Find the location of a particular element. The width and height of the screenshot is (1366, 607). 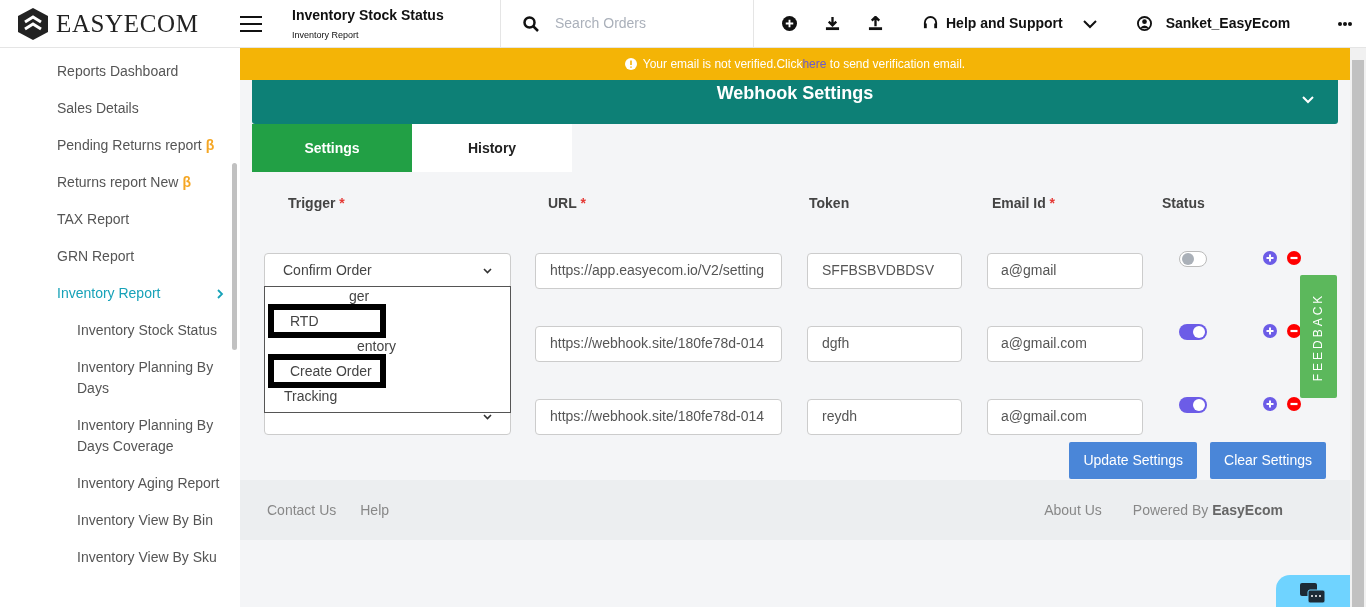

dropdown-option: Tracking is located at coordinates (387, 396).